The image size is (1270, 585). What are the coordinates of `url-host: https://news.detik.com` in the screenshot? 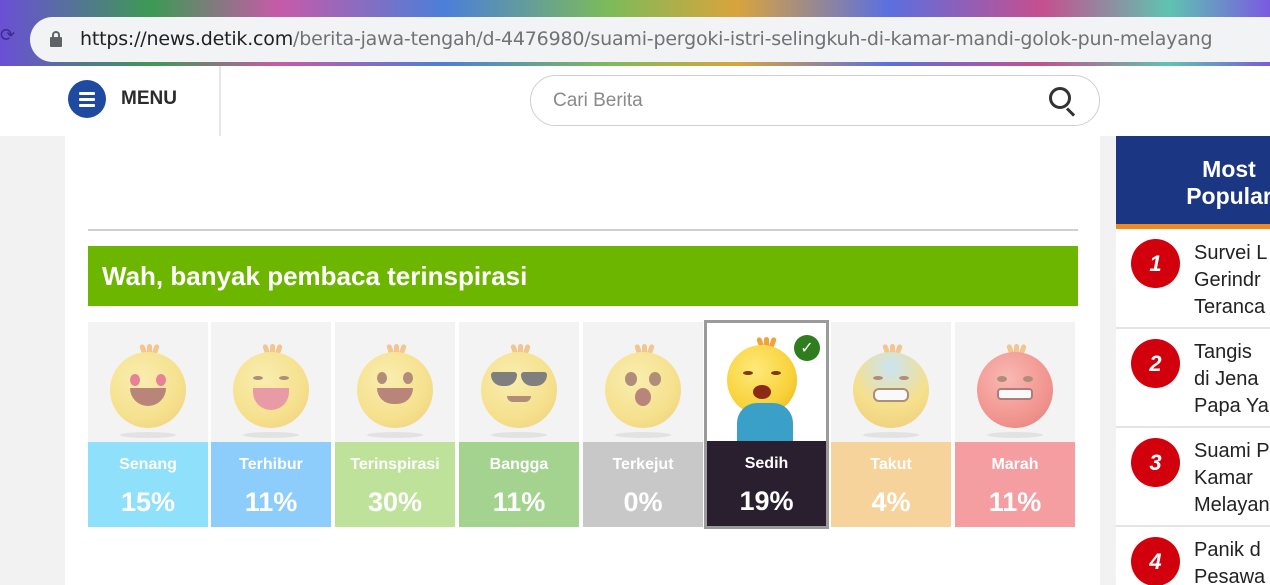 It's located at (187, 39).